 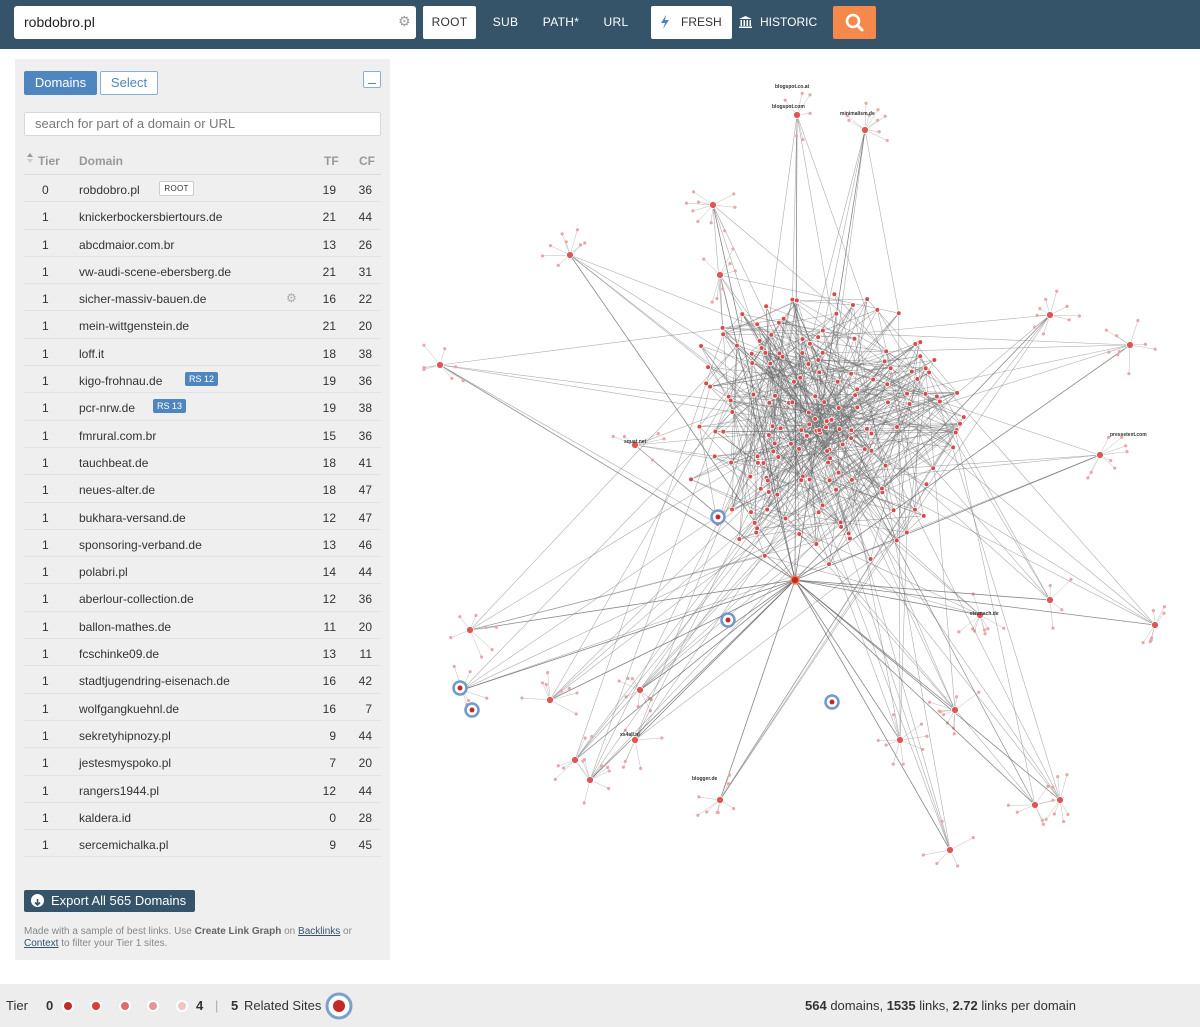 I want to click on table-row: 1 sponsoring-verband.de 13 46, so click(x=202, y=544).